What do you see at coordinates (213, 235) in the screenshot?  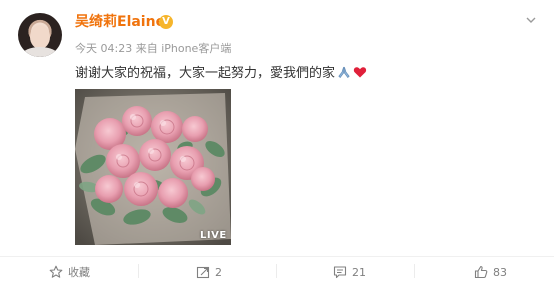 I see `live-badge: LIVE` at bounding box center [213, 235].